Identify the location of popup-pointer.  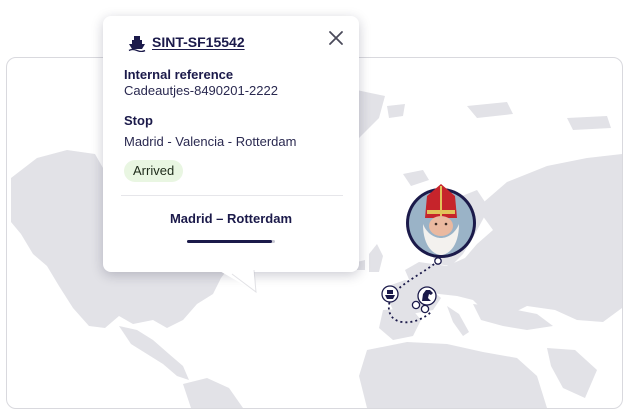
(237, 282).